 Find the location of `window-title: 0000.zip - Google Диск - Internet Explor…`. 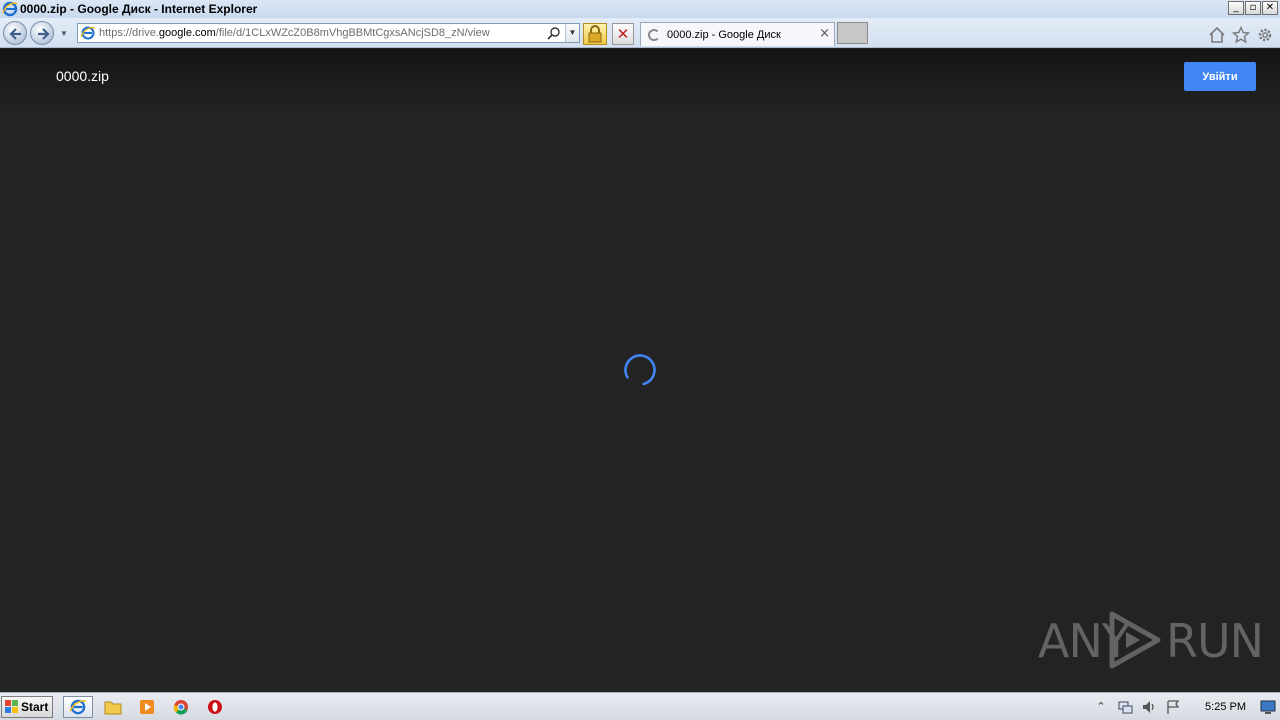

window-title: 0000.zip - Google Диск - Internet Explor… is located at coordinates (139, 9).